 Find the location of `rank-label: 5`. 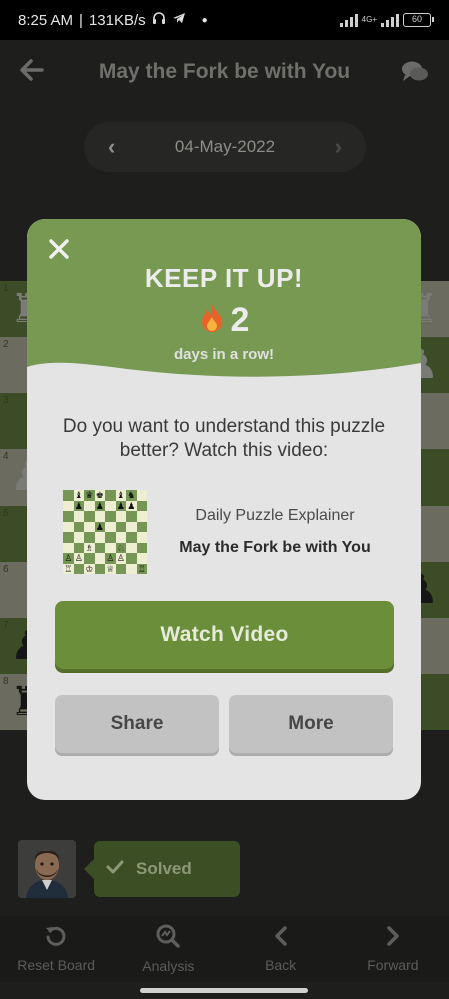

rank-label: 5 is located at coordinates (6, 513).